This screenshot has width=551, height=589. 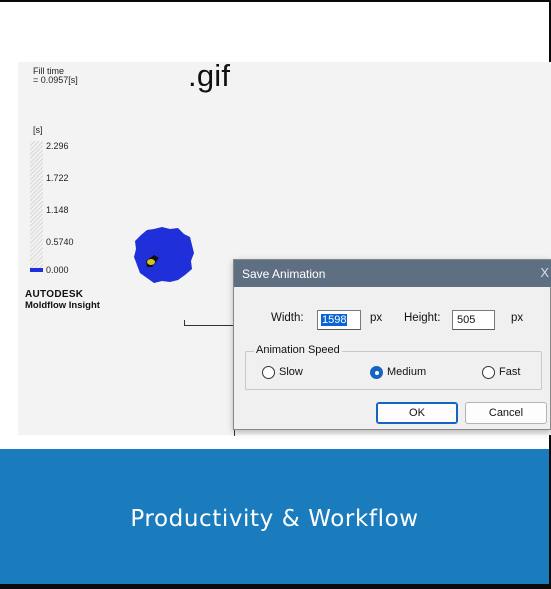 I want to click on legend-tick: 0.5740, so click(x=60, y=242).